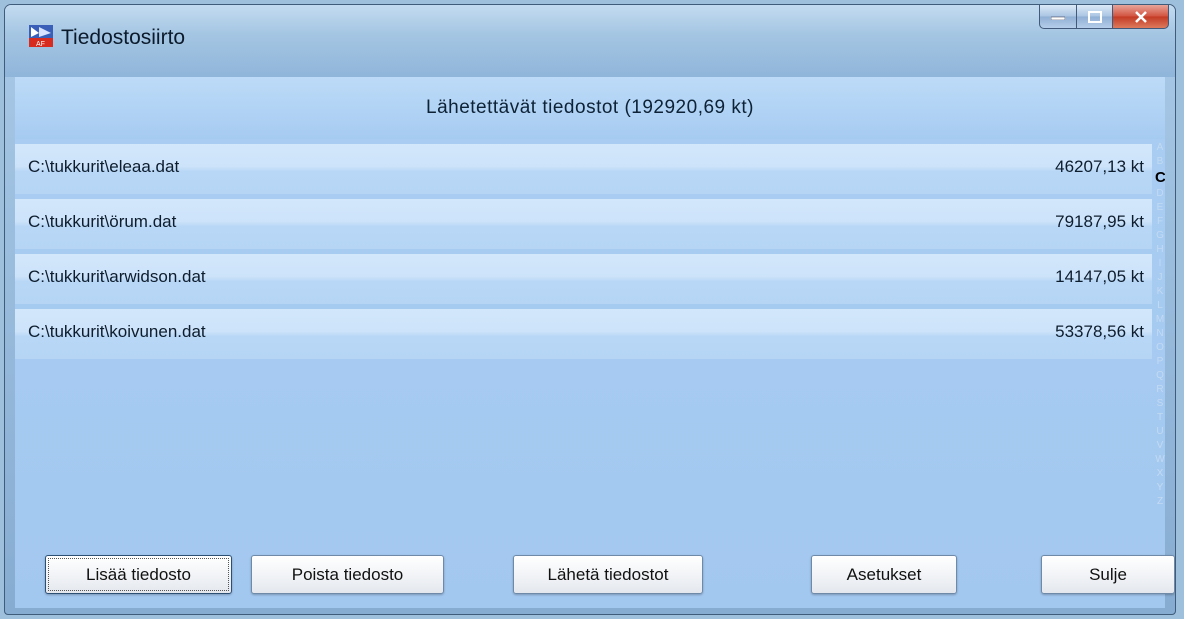 This screenshot has height=619, width=1184. Describe the element at coordinates (1160, 502) in the screenshot. I see `alphabet-letter: Z` at that location.